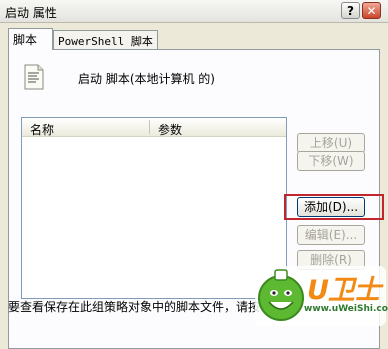  Describe the element at coordinates (334, 207) in the screenshot. I see `highlight-box` at that location.